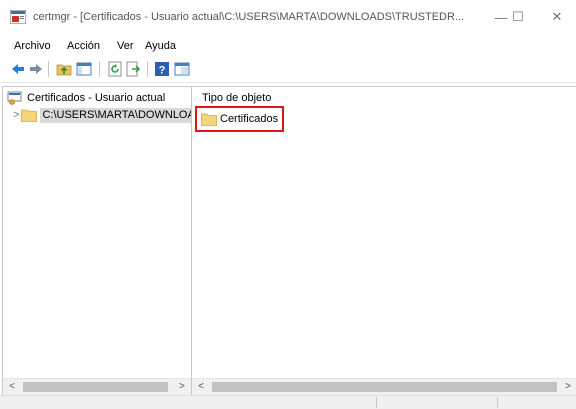 This screenshot has height=409, width=576. I want to click on list-item-label: Certificados, so click(249, 119).